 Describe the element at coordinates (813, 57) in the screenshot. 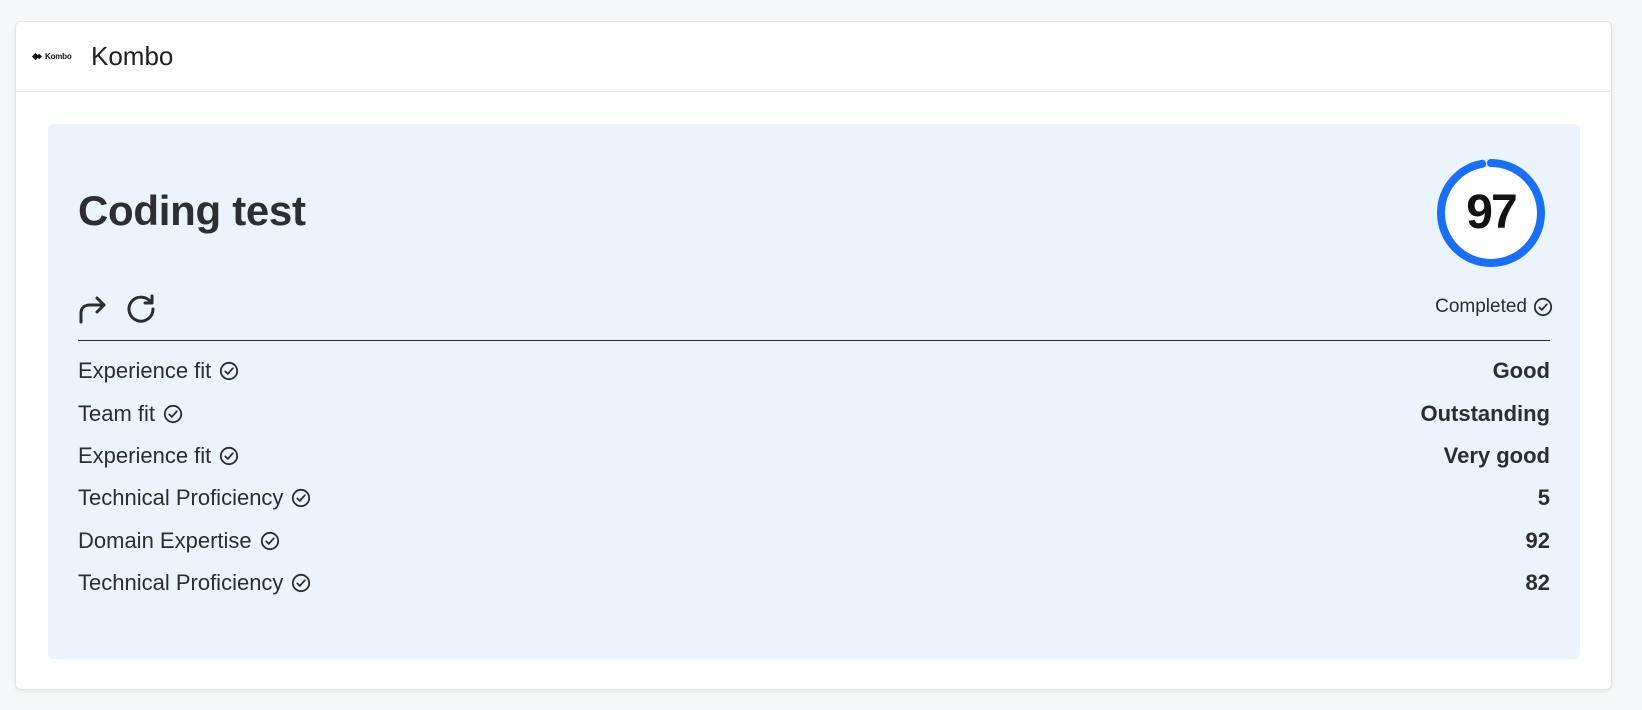

I see `card-header: Kombo Kombo` at that location.